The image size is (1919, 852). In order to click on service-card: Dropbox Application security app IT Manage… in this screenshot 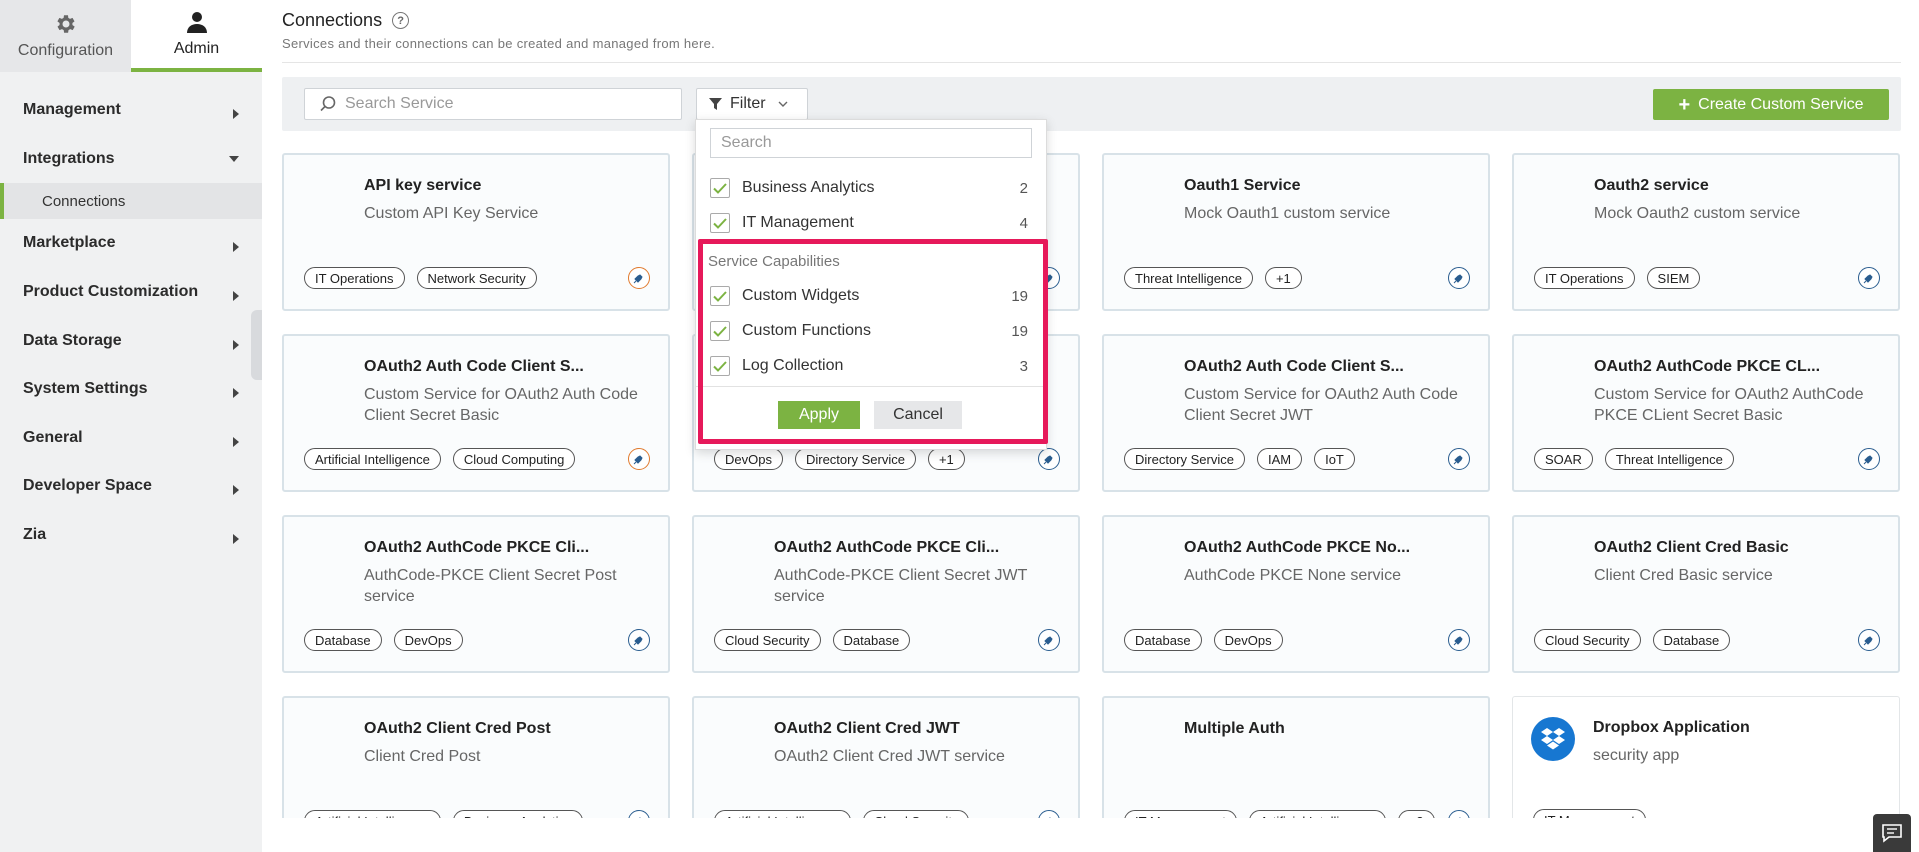, I will do `click(1706, 757)`.